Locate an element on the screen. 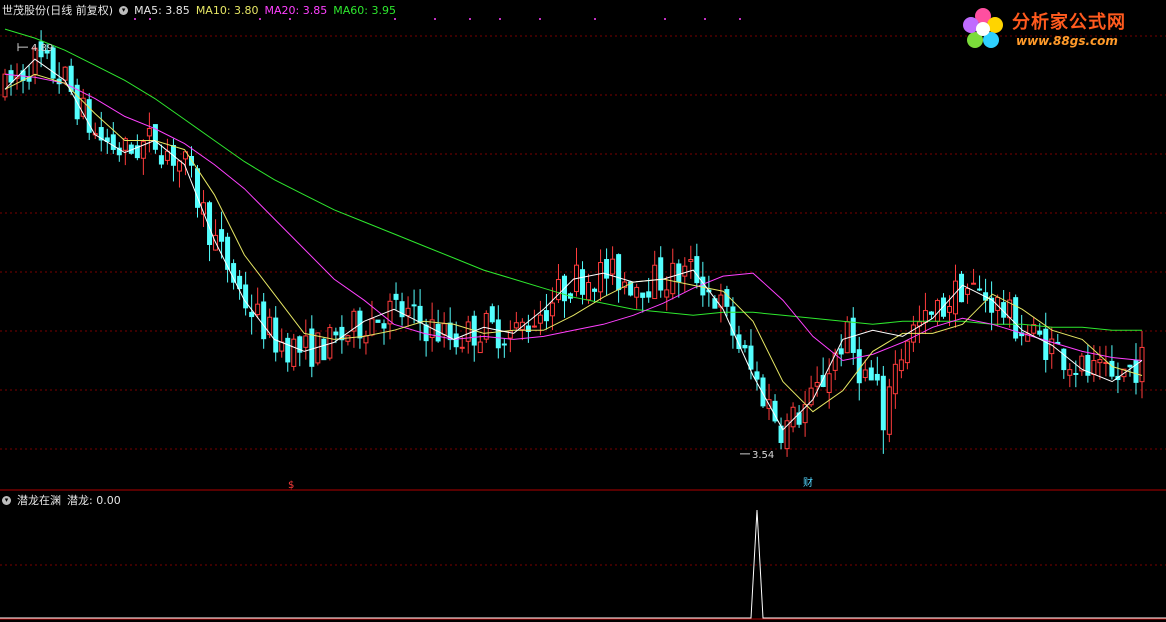 This screenshot has width=1166, height=622. logo-url-text: www.88gs.com is located at coordinates (1067, 41).